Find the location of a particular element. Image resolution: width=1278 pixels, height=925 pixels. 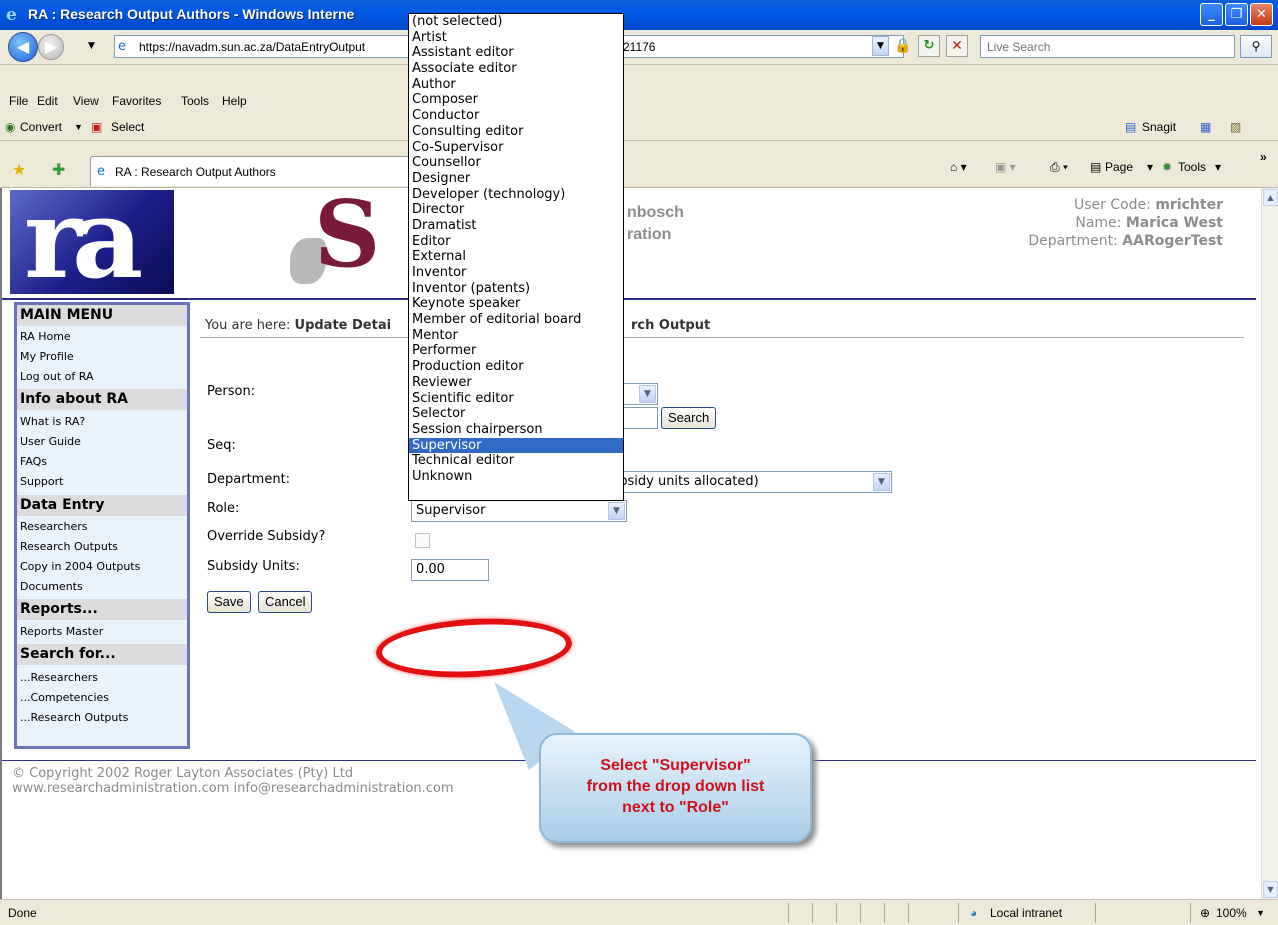

role-option: Scientific editor is located at coordinates (516, 399).